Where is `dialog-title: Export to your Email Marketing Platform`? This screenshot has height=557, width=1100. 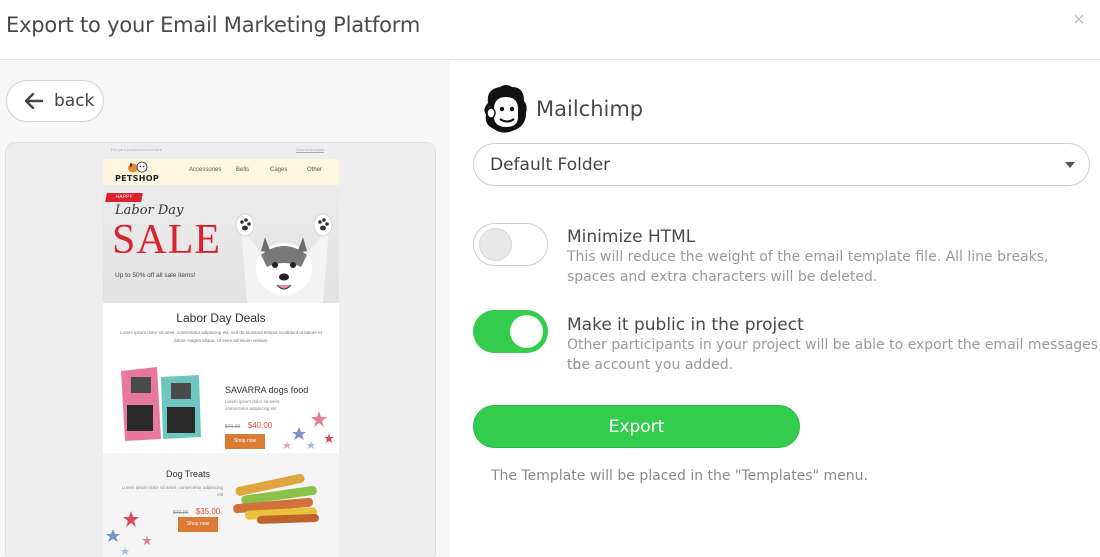 dialog-title: Export to your Email Marketing Platform is located at coordinates (213, 25).